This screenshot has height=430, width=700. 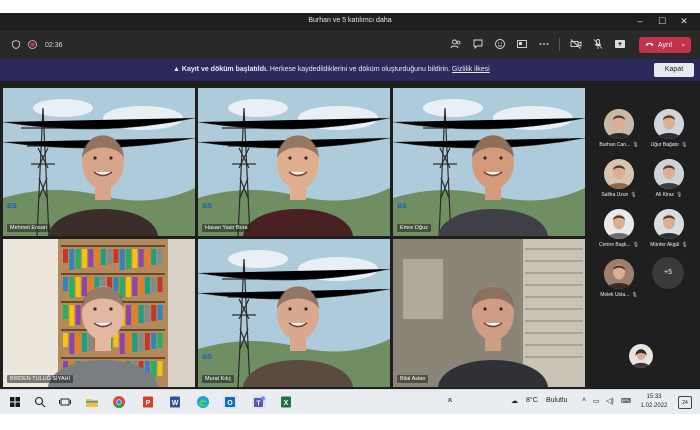 I want to click on share-screen-icon, so click(x=620, y=44).